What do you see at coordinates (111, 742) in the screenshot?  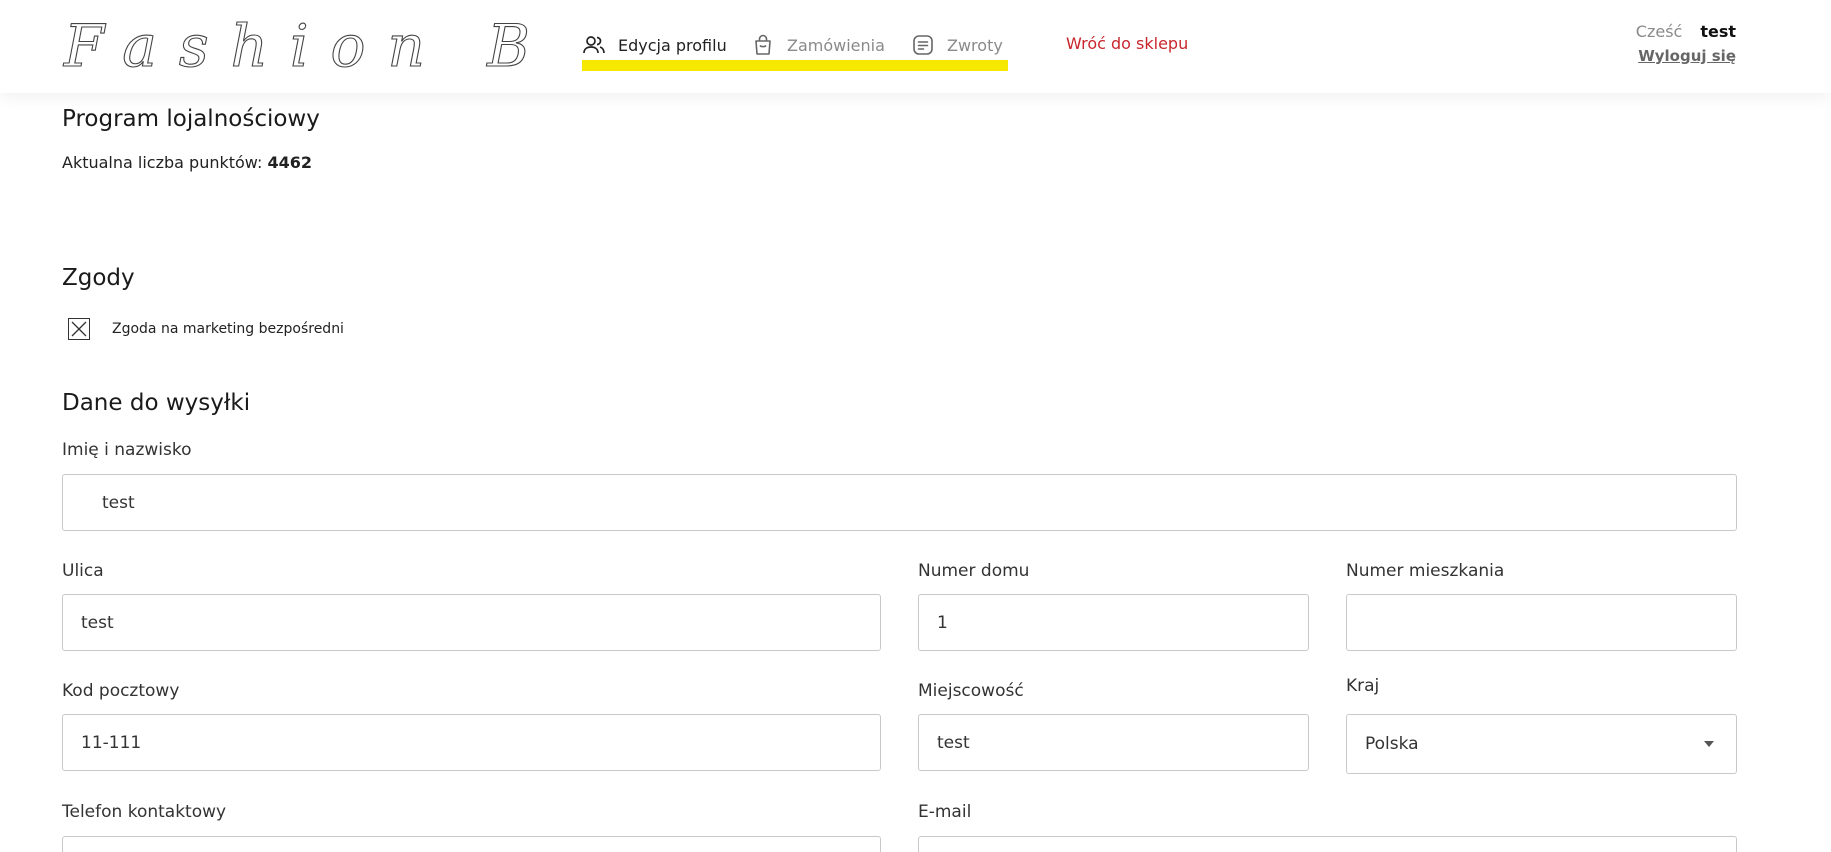 I see `postal-code-value: 11-111` at bounding box center [111, 742].